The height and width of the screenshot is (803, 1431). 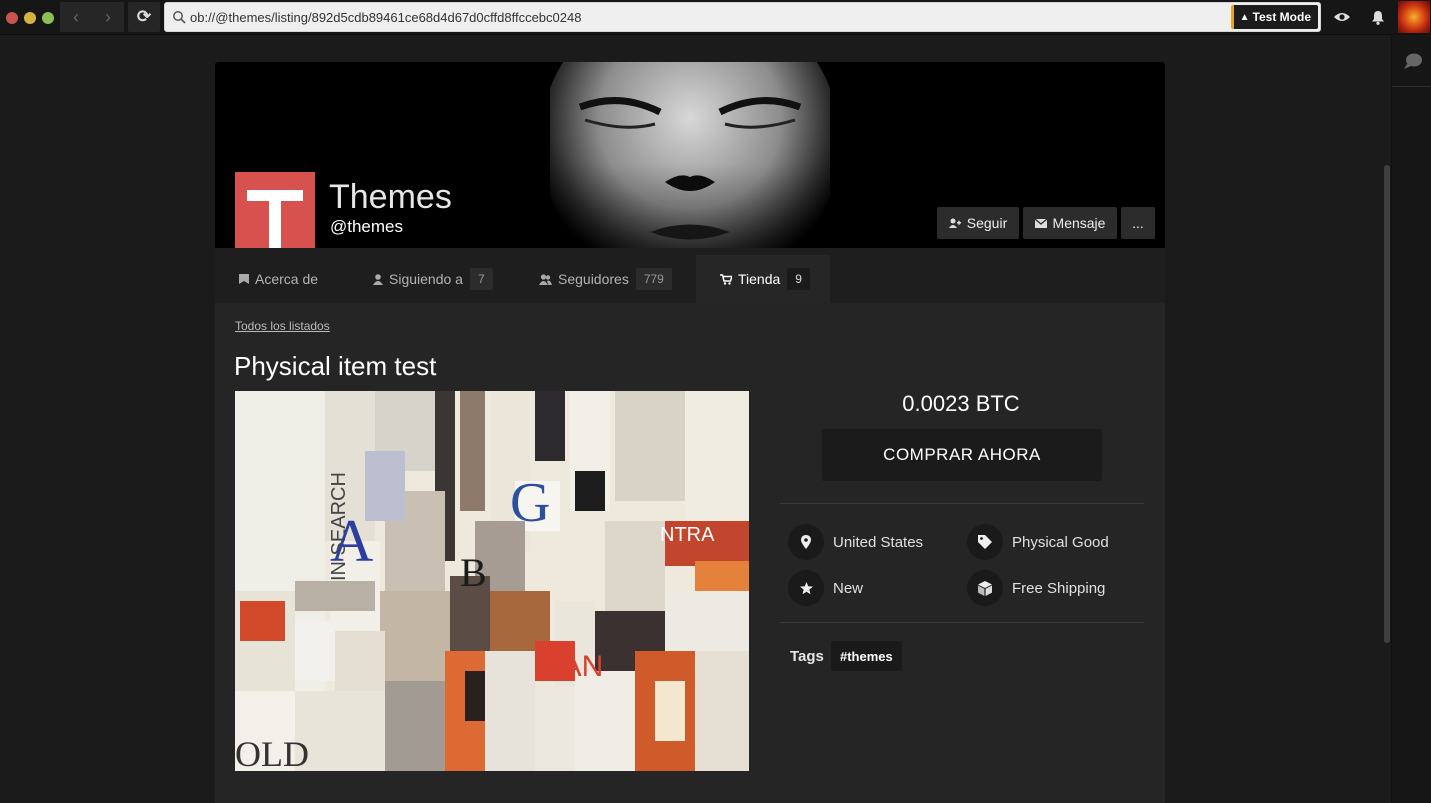 What do you see at coordinates (878, 542) in the screenshot?
I see `feature-location-label: United States` at bounding box center [878, 542].